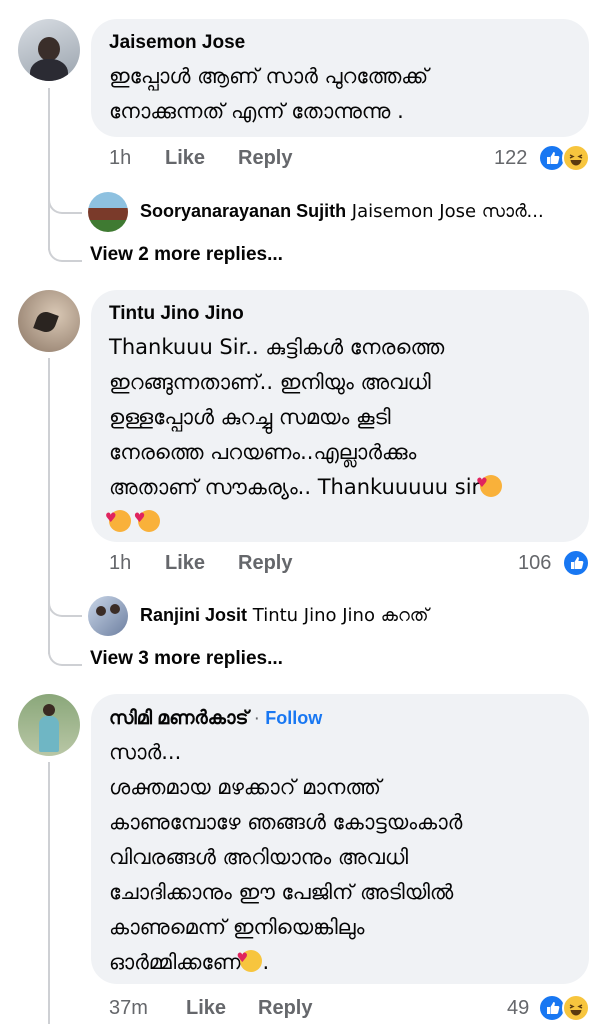  Describe the element at coordinates (340, 718) in the screenshot. I see `comment-author-row: സിമി മണർകാട് · Follow` at that location.